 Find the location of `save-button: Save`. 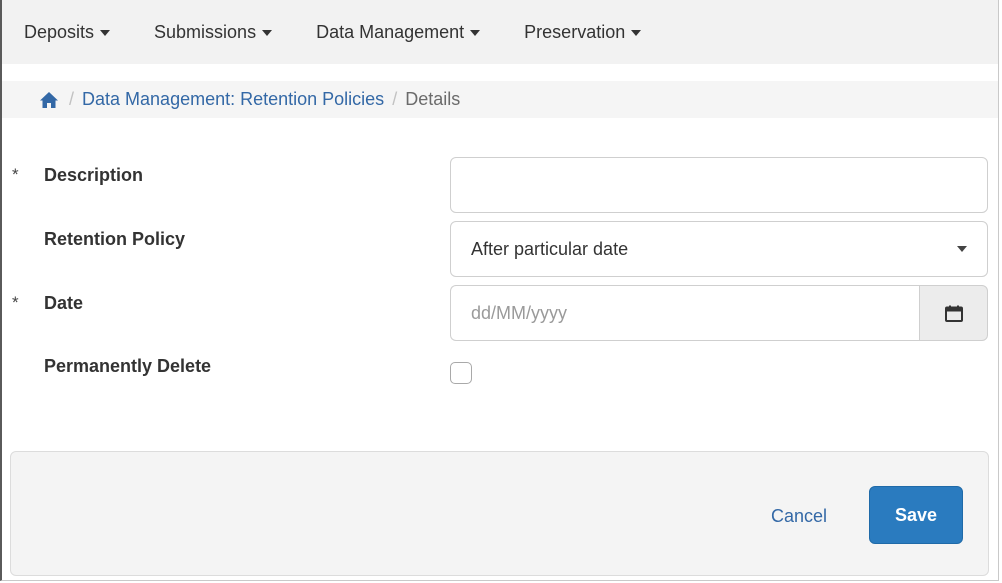

save-button: Save is located at coordinates (916, 515).